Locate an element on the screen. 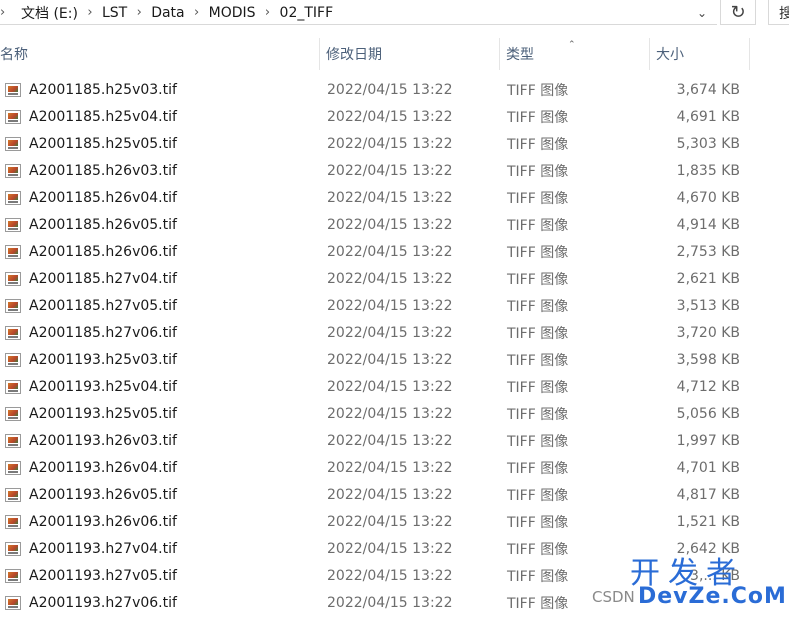  column-header-type-label: 类型 is located at coordinates (520, 55).